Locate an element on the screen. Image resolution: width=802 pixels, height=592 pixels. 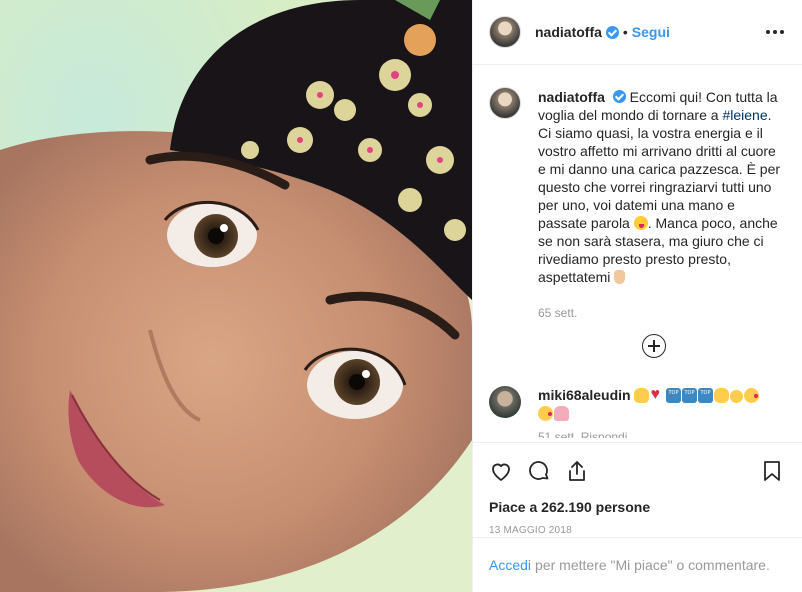
plus-circle-icon is located at coordinates (654, 346).